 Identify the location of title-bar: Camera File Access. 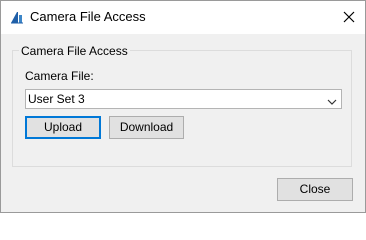
(183, 17).